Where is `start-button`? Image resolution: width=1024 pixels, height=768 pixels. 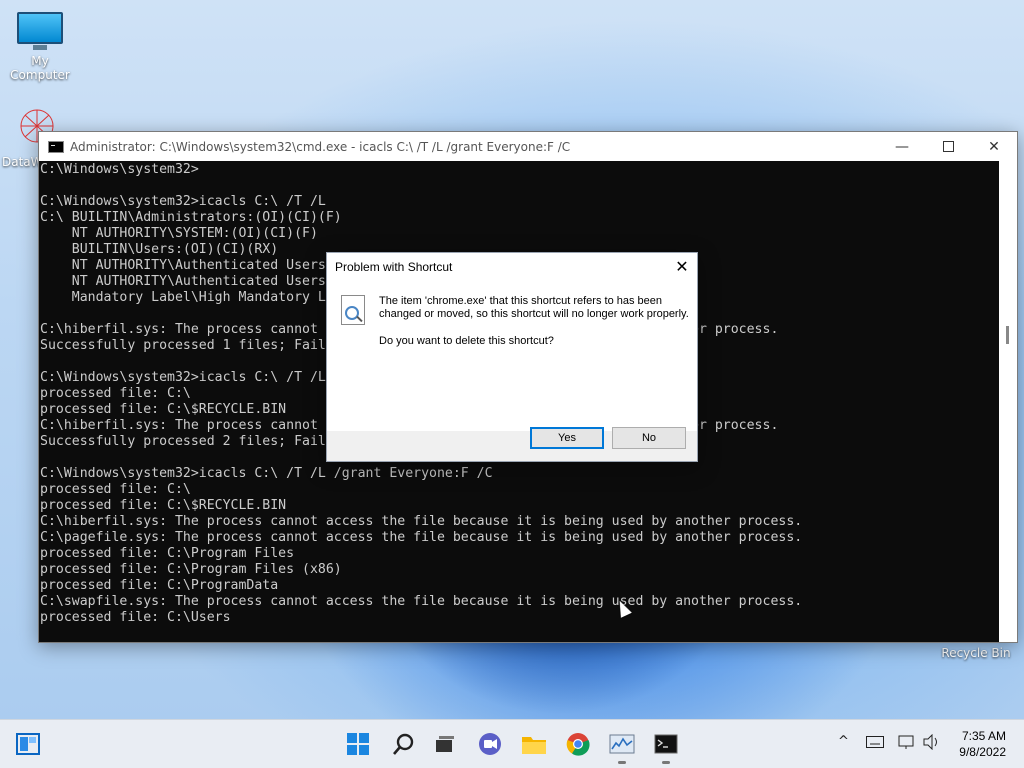 start-button is located at coordinates (358, 744).